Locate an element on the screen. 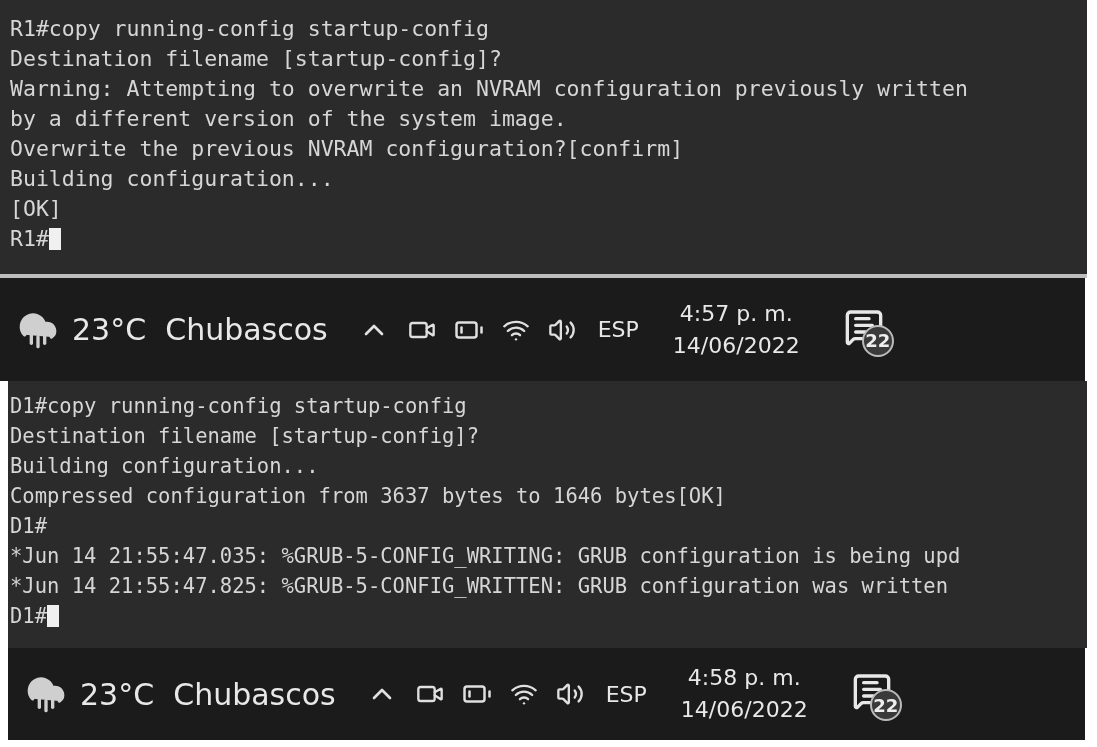  terminal-line: R1#copy running-config startup-config is located at coordinates (249, 29).